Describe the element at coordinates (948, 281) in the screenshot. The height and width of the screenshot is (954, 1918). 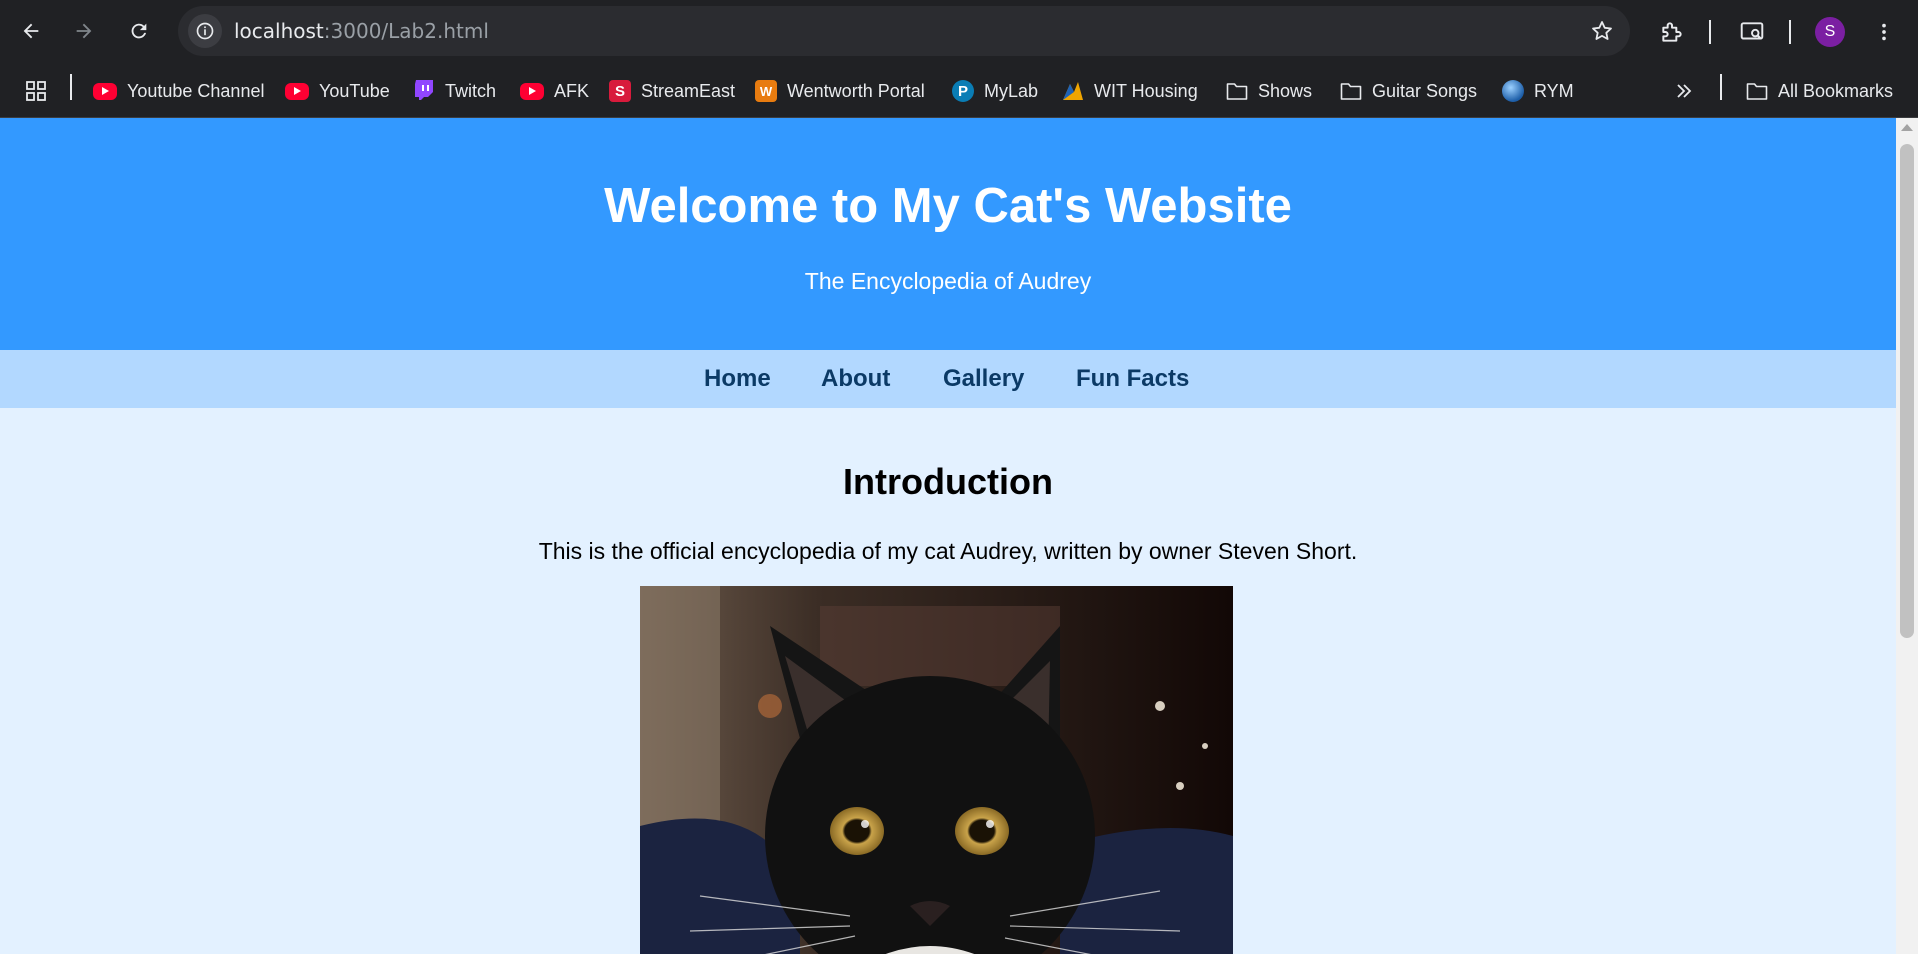
I see `page-subtitle: The Encyclopedia of Audrey` at that location.